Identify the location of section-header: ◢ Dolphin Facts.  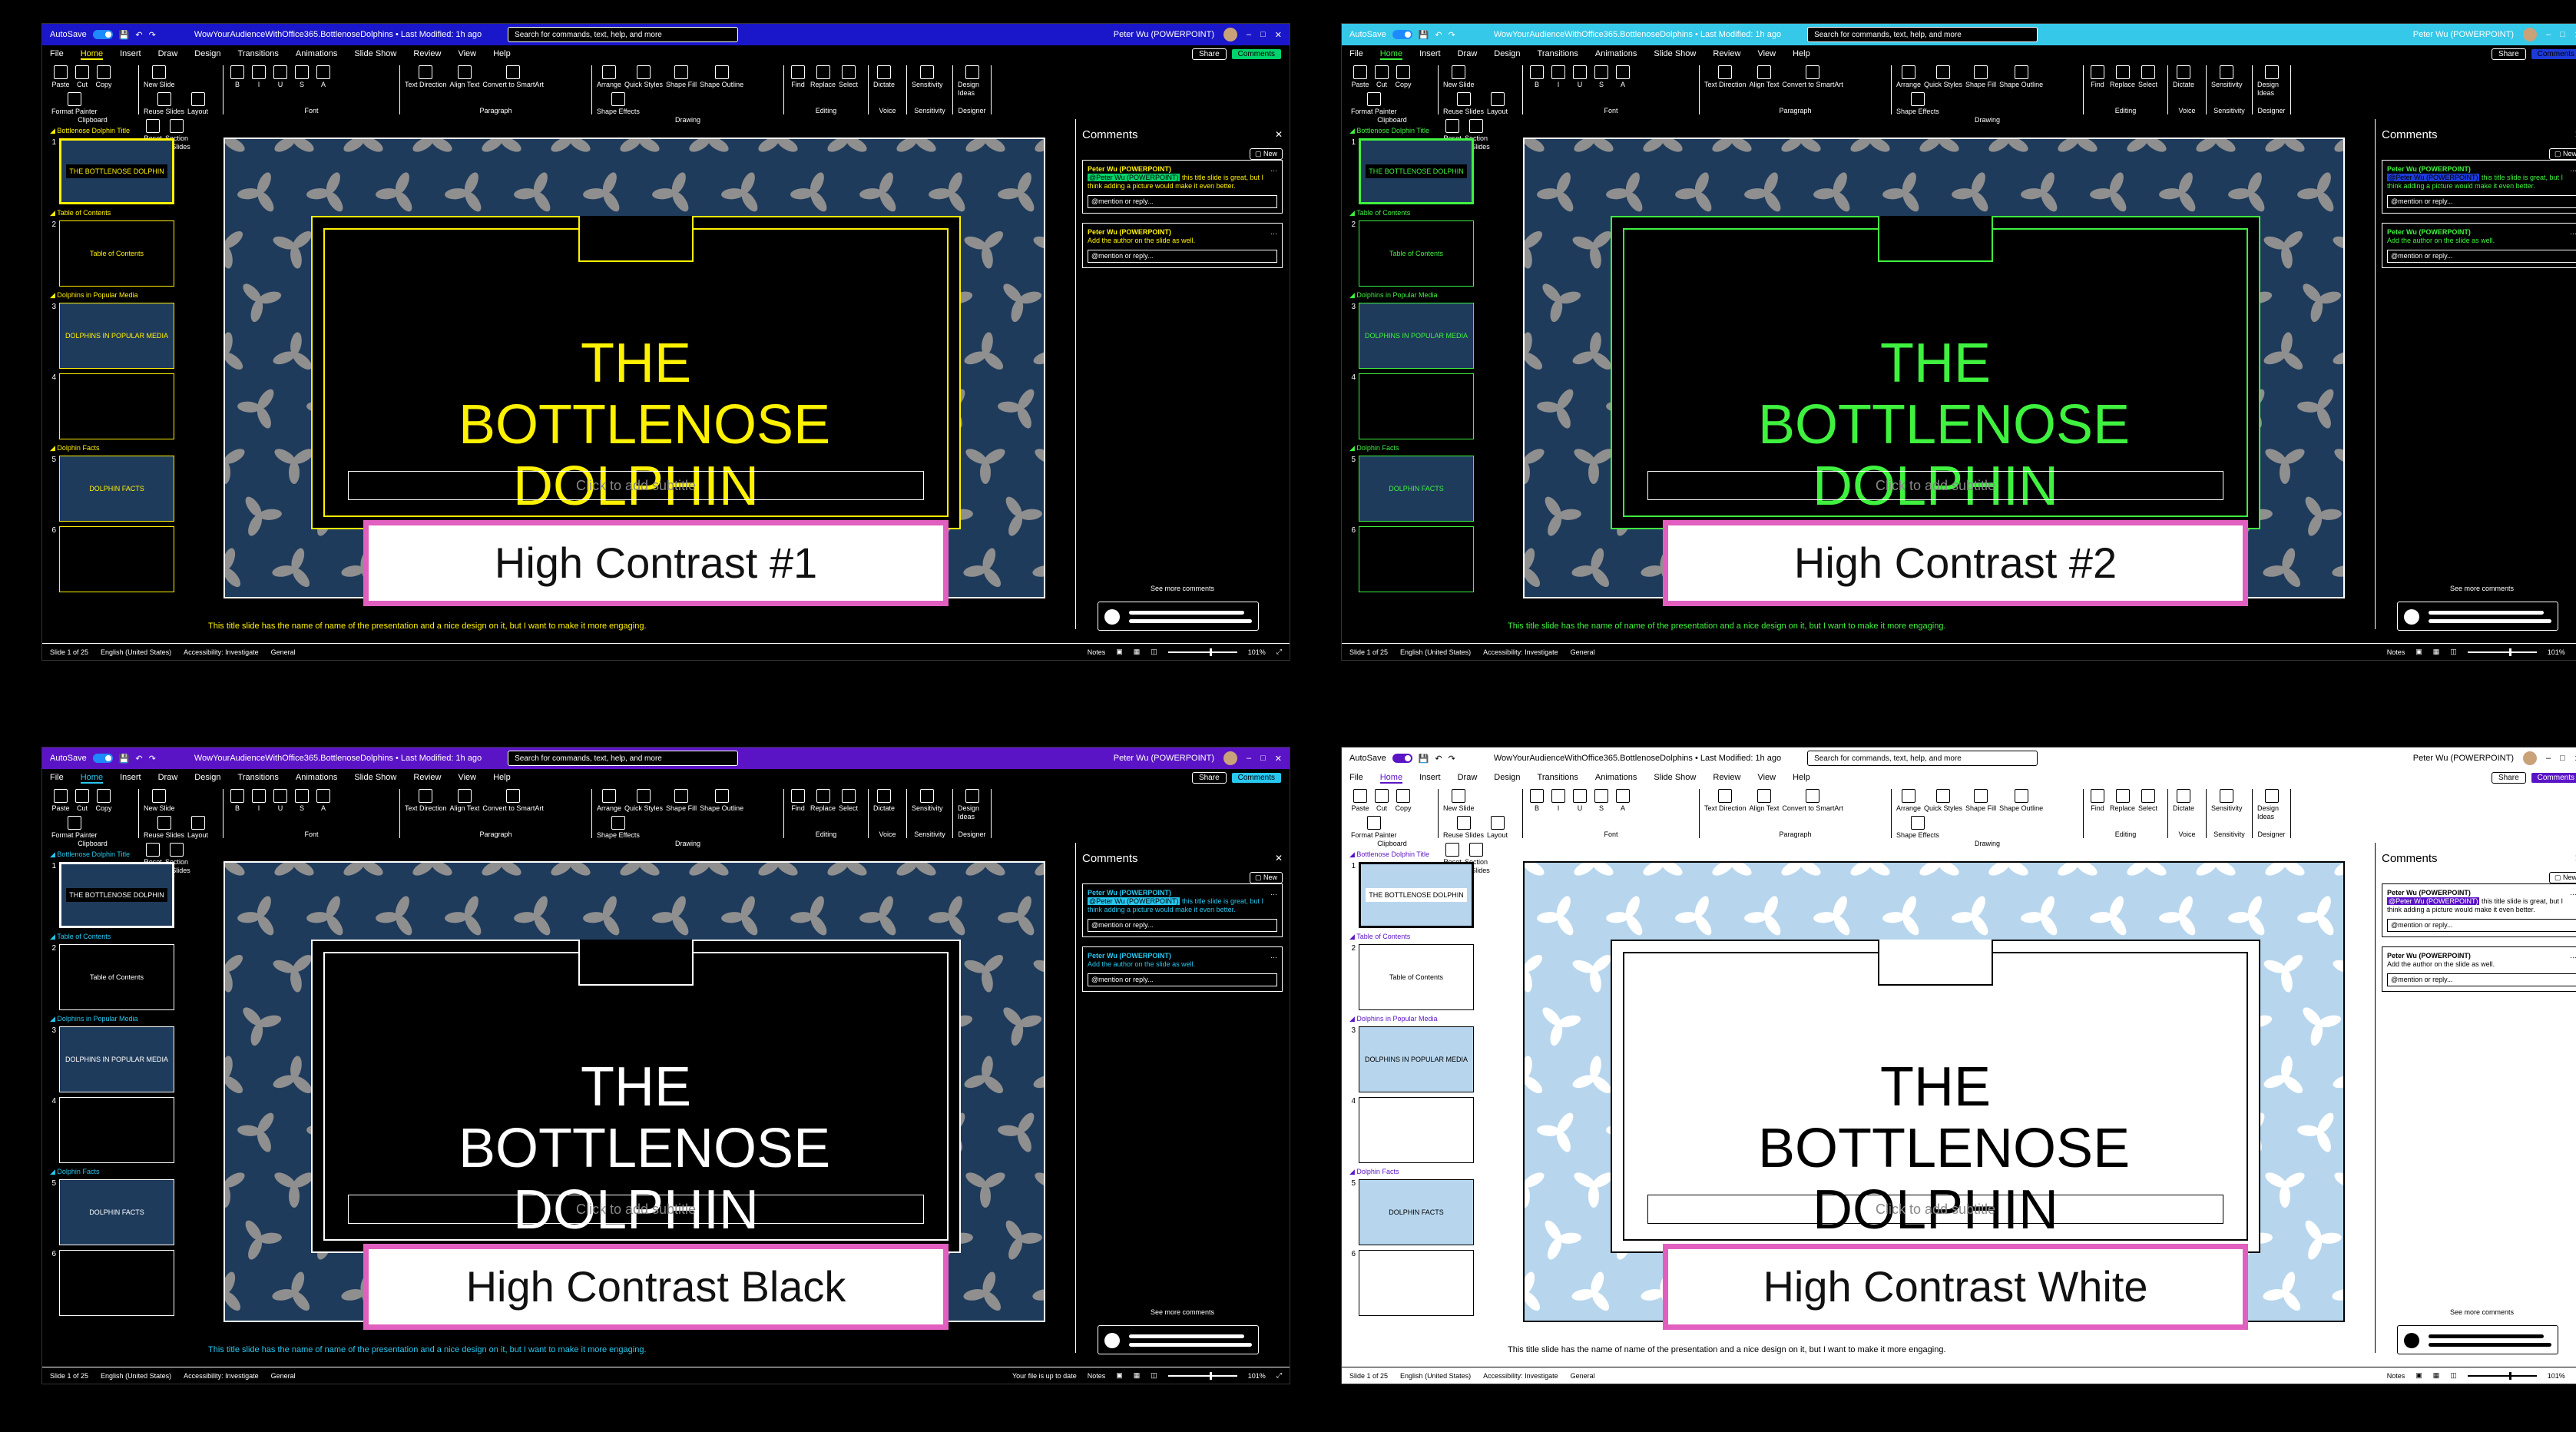
(119, 1172).